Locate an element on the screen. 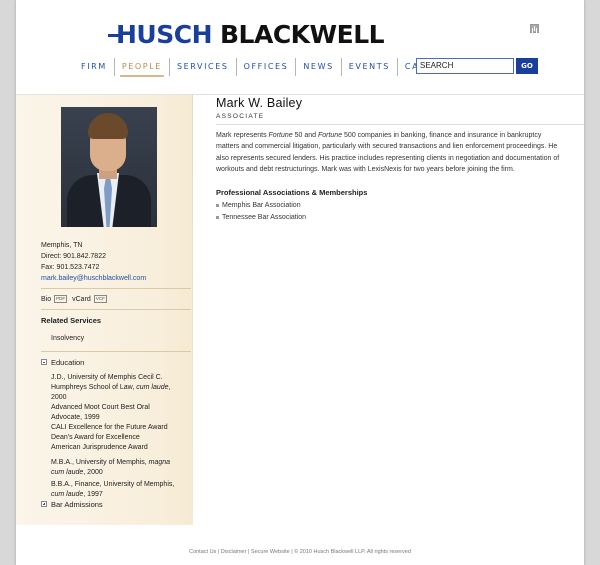 The width and height of the screenshot is (600, 565). search-input: SEARCH is located at coordinates (465, 66).